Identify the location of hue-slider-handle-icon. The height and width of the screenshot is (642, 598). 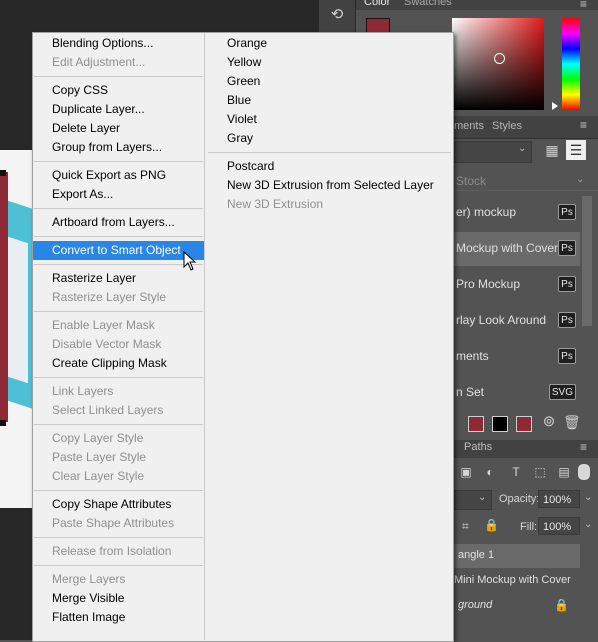
(555, 106).